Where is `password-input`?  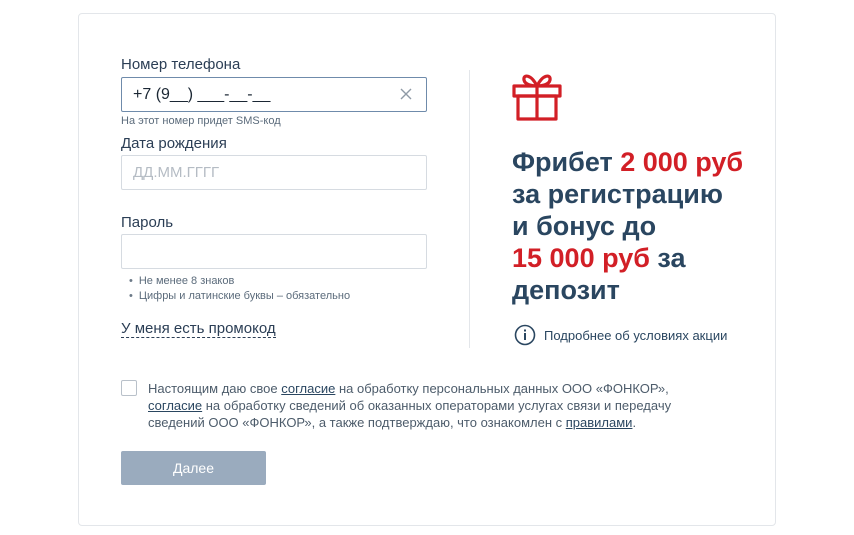 password-input is located at coordinates (274, 251).